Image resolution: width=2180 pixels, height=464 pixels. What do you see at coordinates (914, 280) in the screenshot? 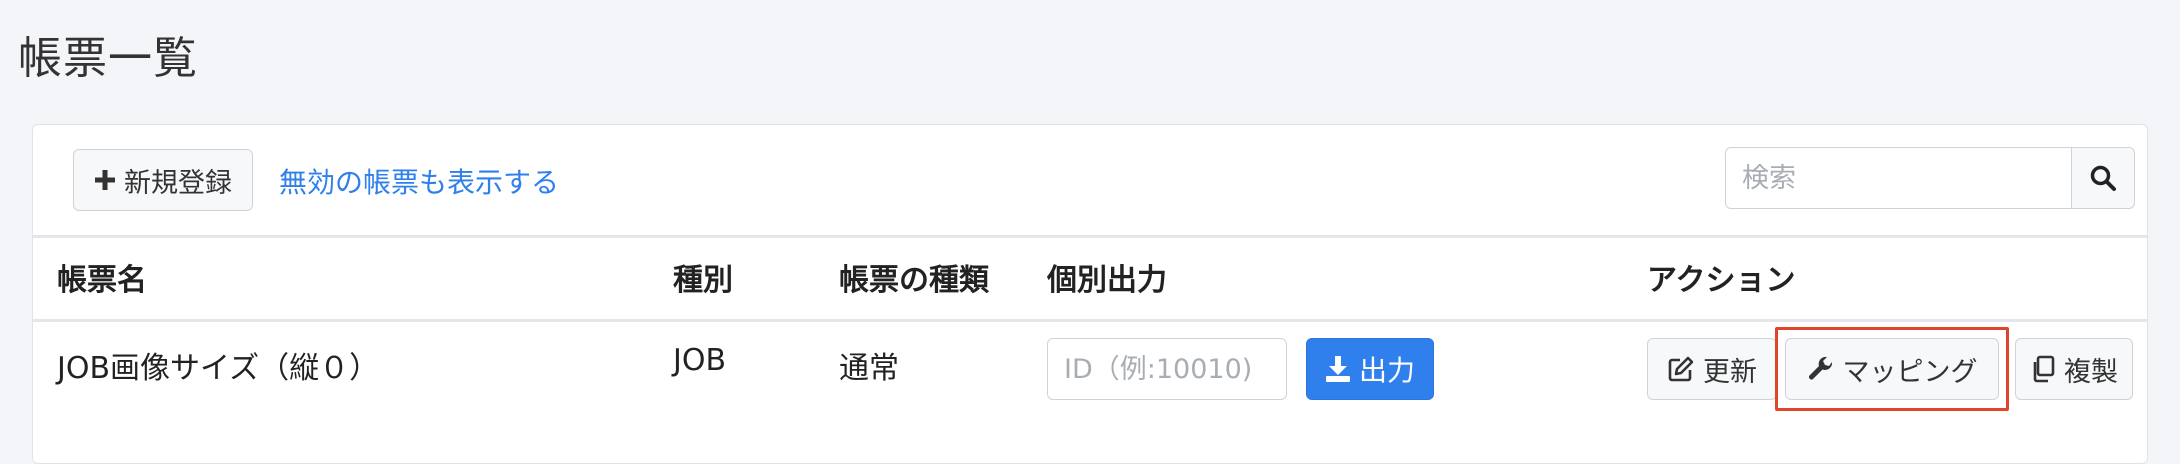
I see `column-header-report-kind: 帳票の種類` at bounding box center [914, 280].